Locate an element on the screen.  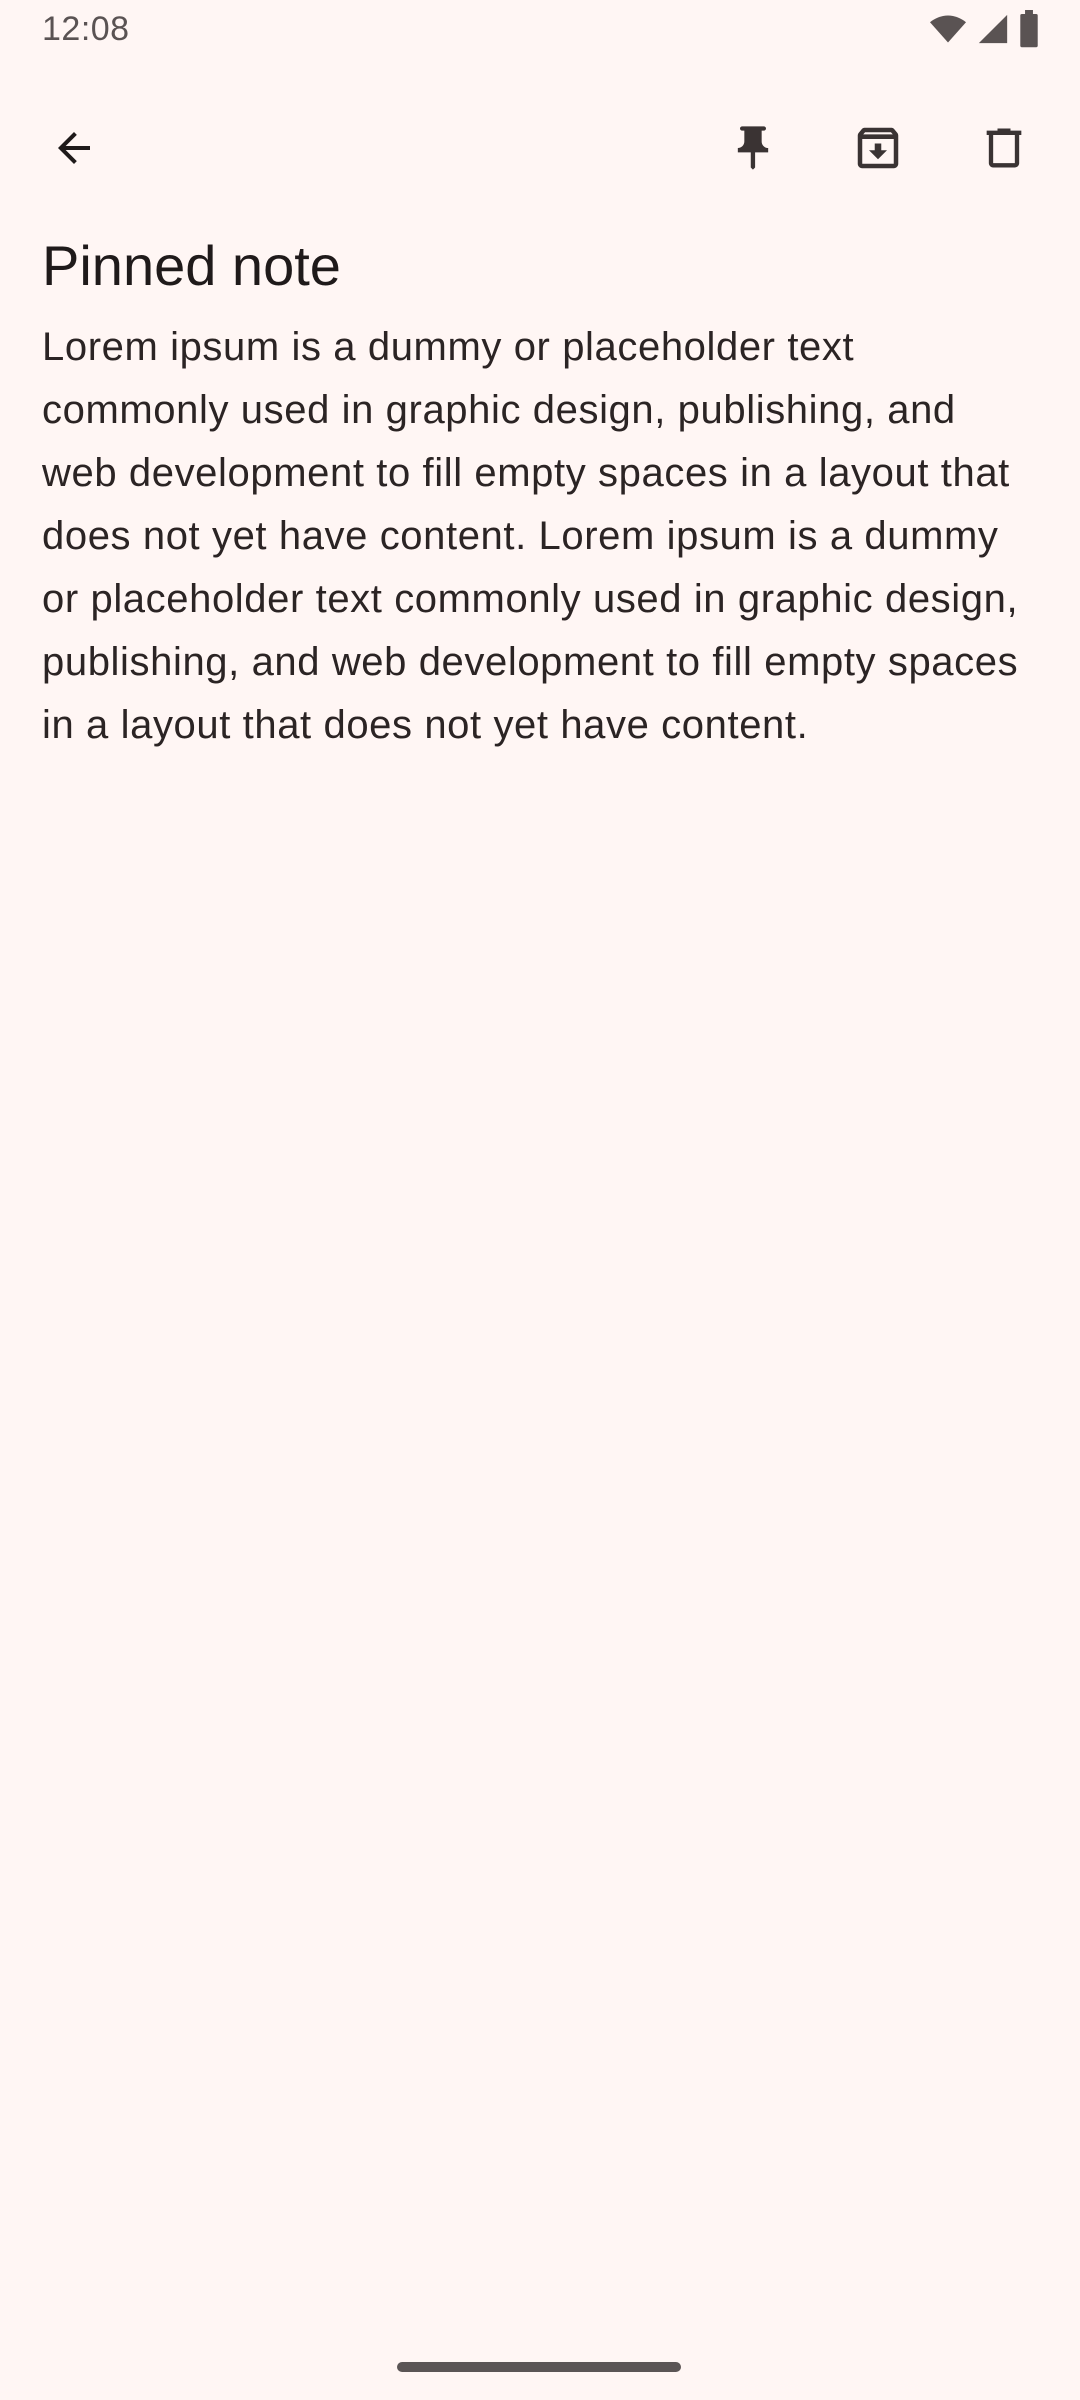
top-app-bar is located at coordinates (540, 148).